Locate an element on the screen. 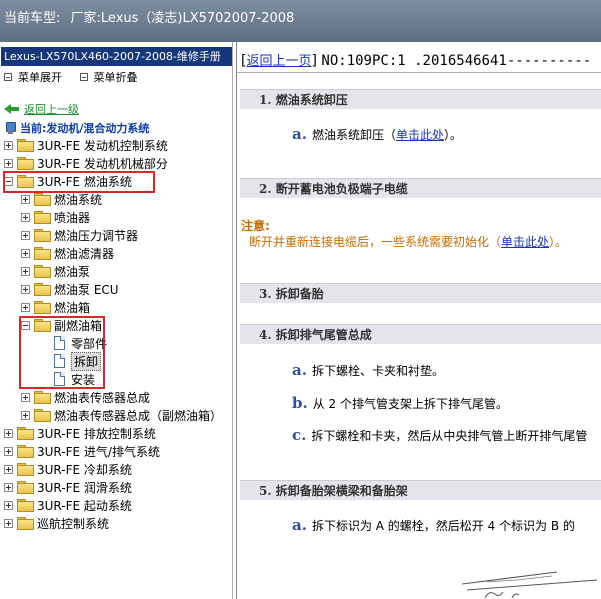 The width and height of the screenshot is (601, 599). step-5a: a. 拆下标识为 A 的螺栓，然后松开 4 个标识为 B 的 is located at coordinates (433, 525).